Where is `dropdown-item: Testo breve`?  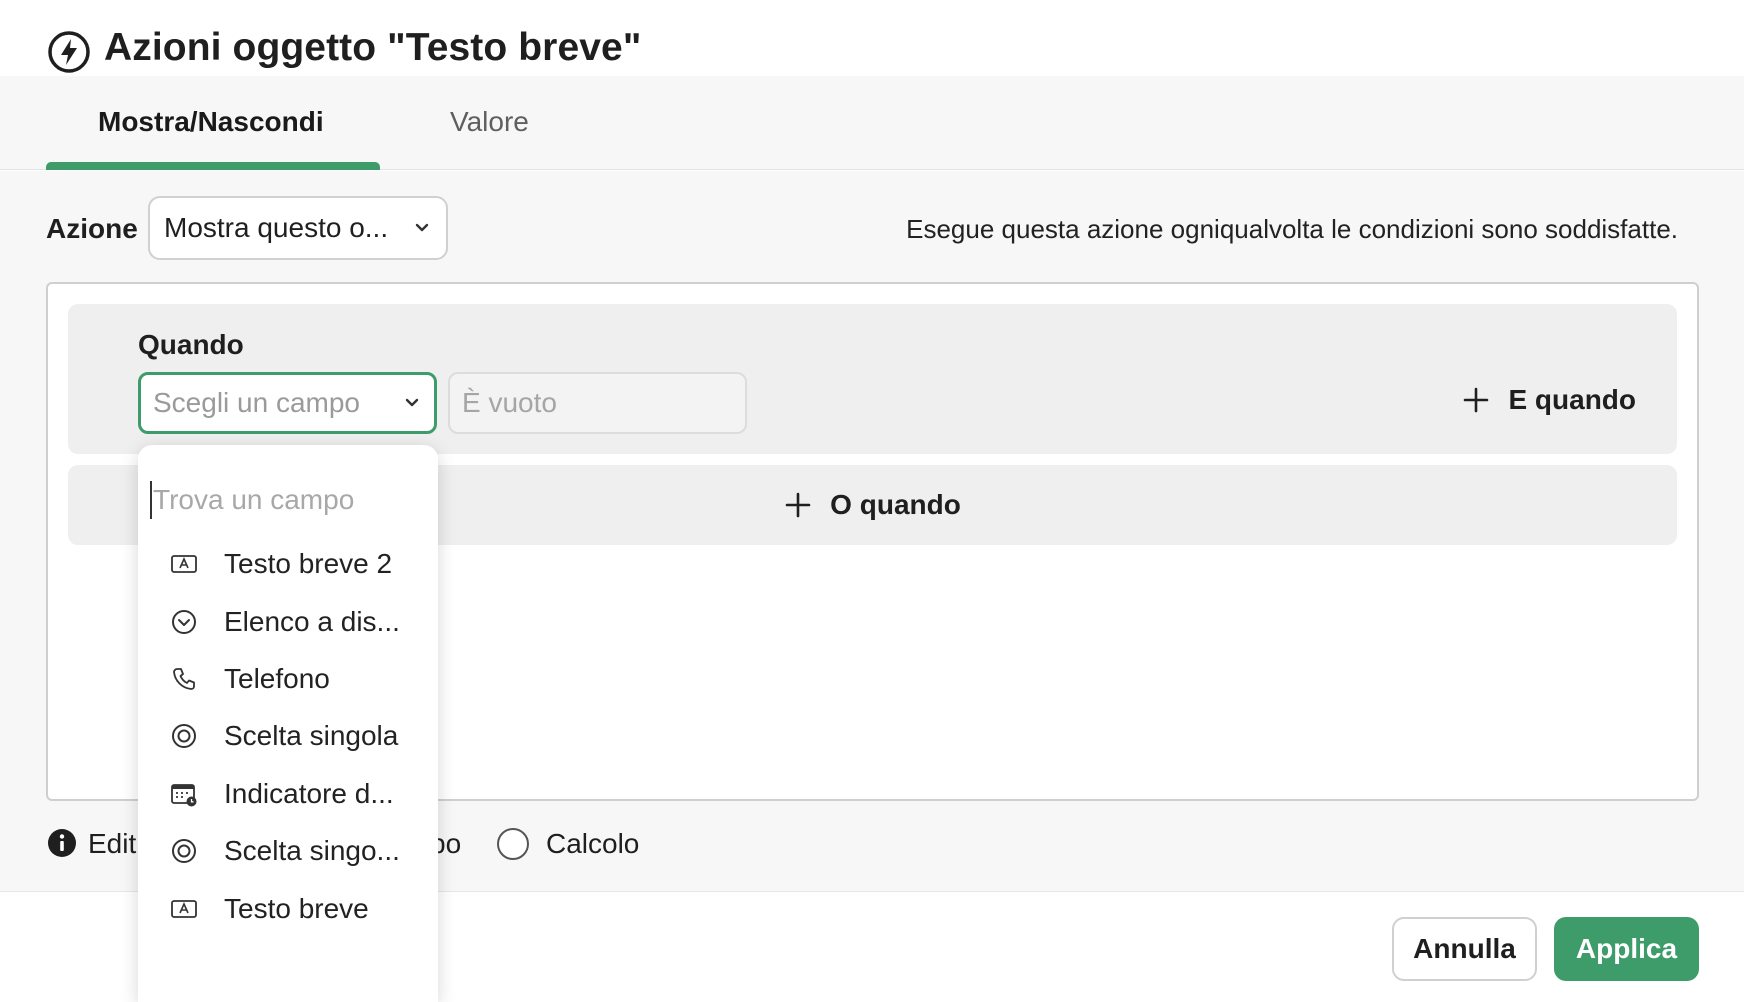 dropdown-item: Testo breve is located at coordinates (288, 909).